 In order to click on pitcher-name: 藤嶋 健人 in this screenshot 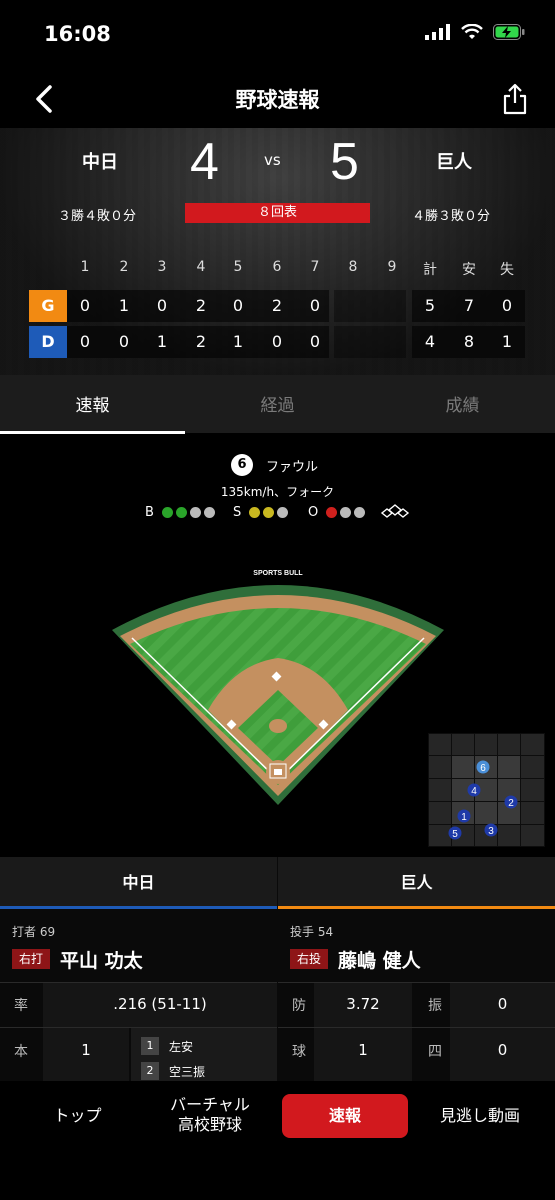, I will do `click(379, 961)`.